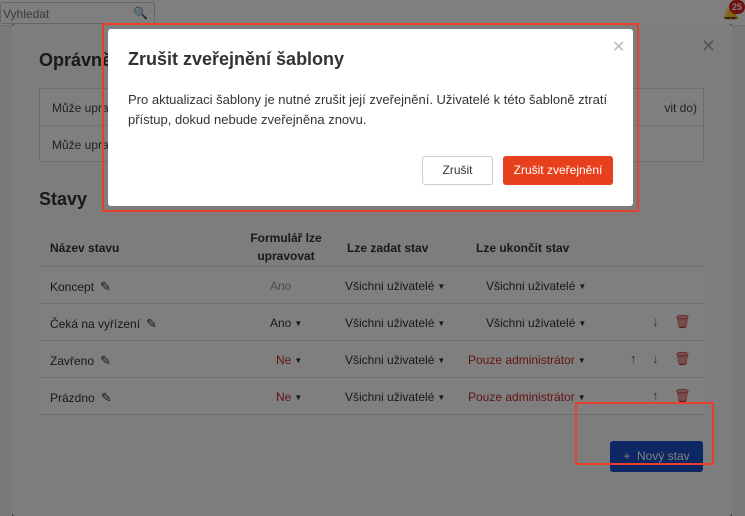 The image size is (745, 516). I want to click on unpublish-button: Zrušit zveřejnění, so click(558, 170).